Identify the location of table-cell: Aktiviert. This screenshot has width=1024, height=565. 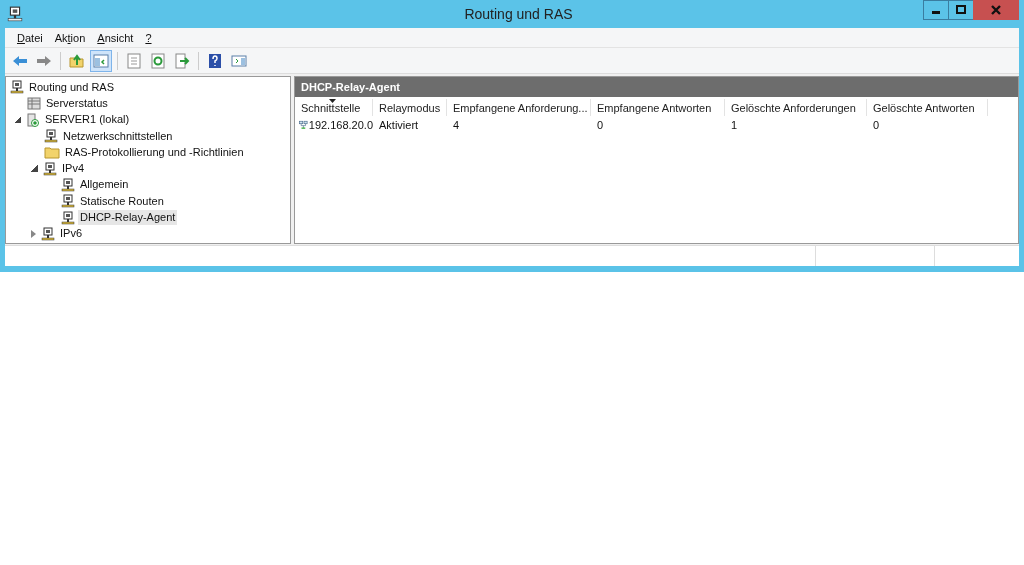
(399, 124).